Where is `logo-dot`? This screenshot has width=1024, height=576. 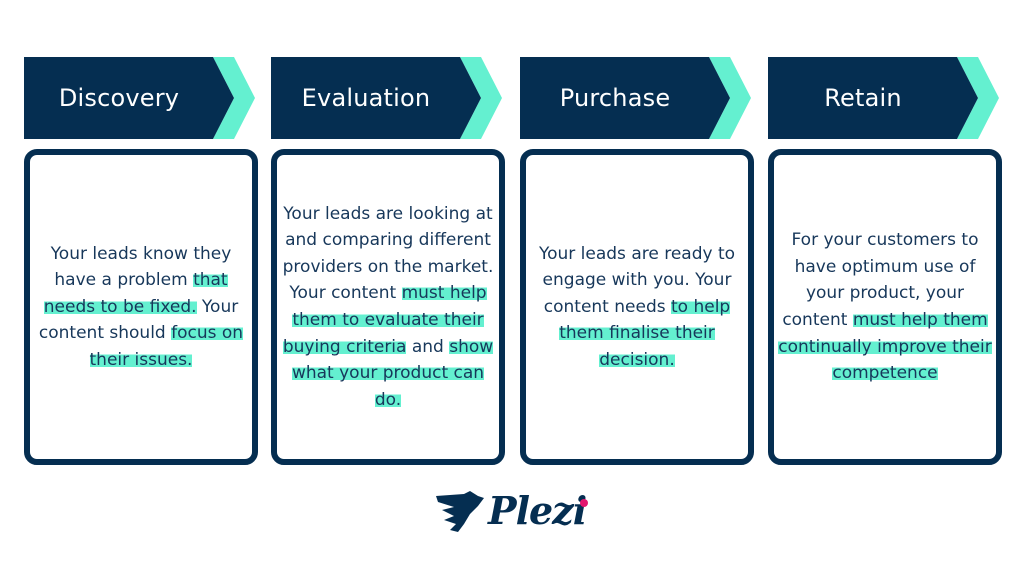 logo-dot is located at coordinates (584, 503).